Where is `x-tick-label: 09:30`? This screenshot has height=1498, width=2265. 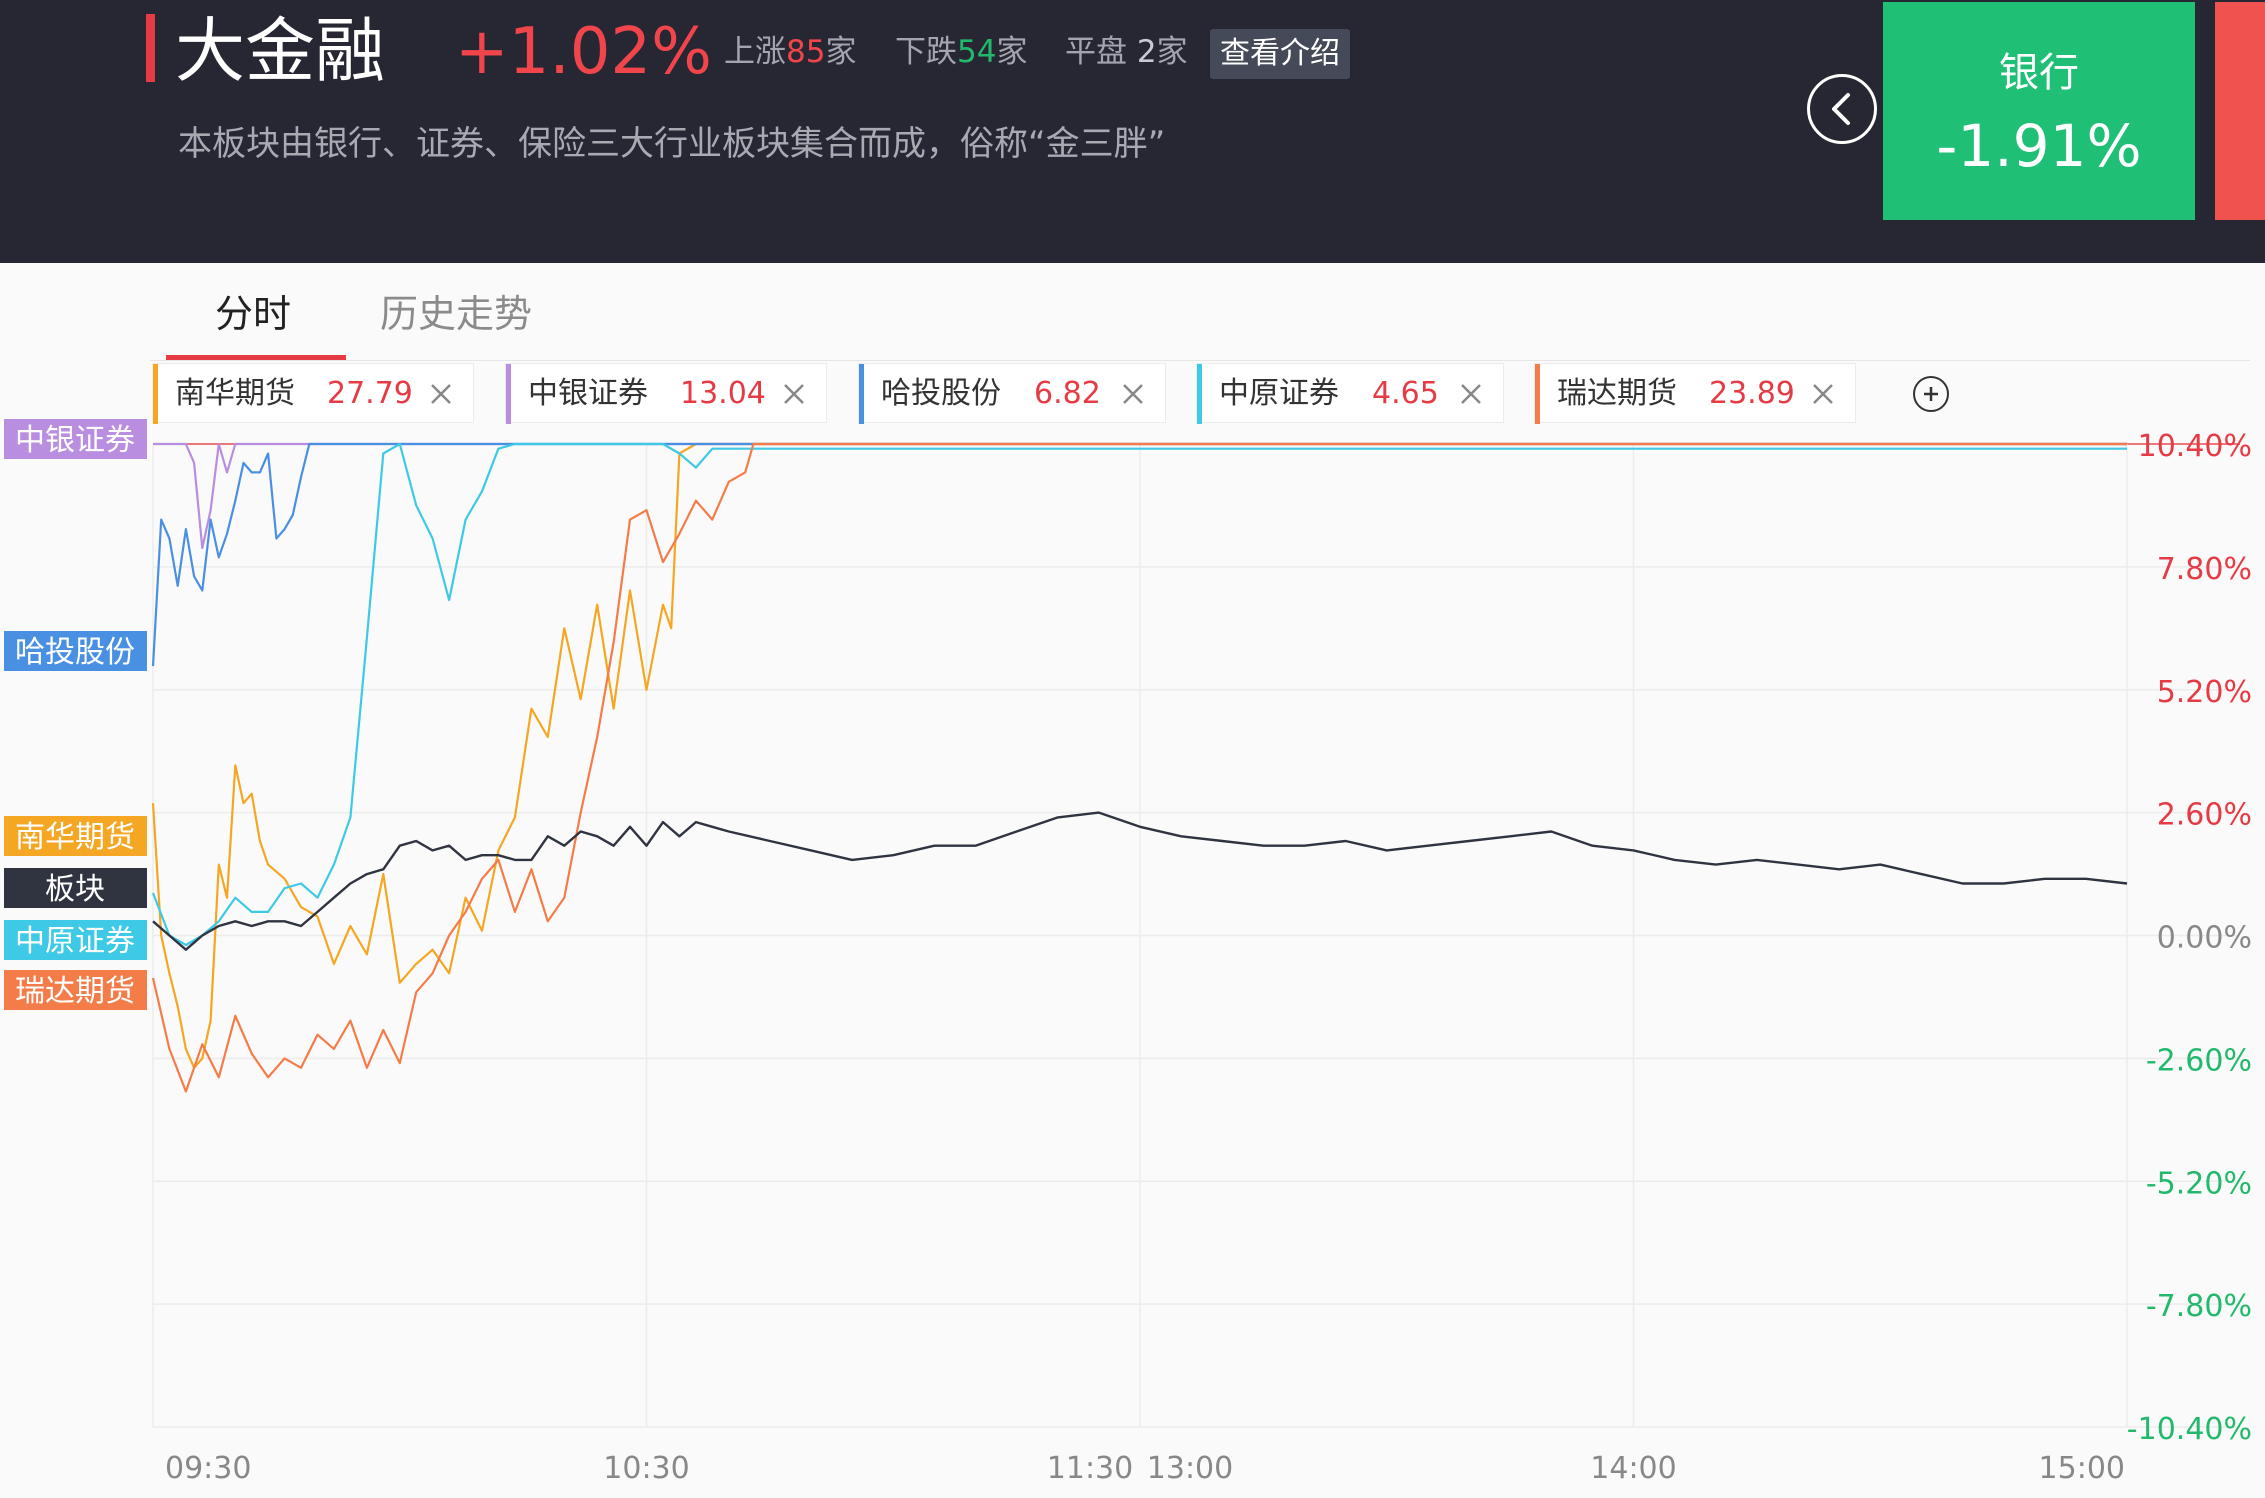 x-tick-label: 09:30 is located at coordinates (208, 1468).